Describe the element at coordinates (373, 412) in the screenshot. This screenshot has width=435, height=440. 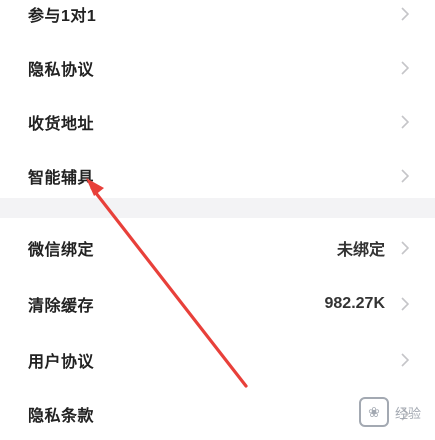
I see `paw-logo-icon: ❀` at that location.